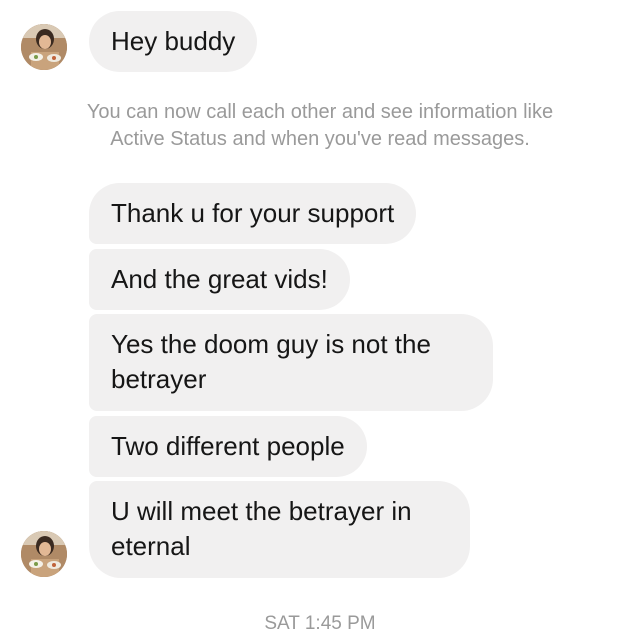 Image resolution: width=640 pixels, height=640 pixels. I want to click on message-text: Hey buddy, so click(173, 41).